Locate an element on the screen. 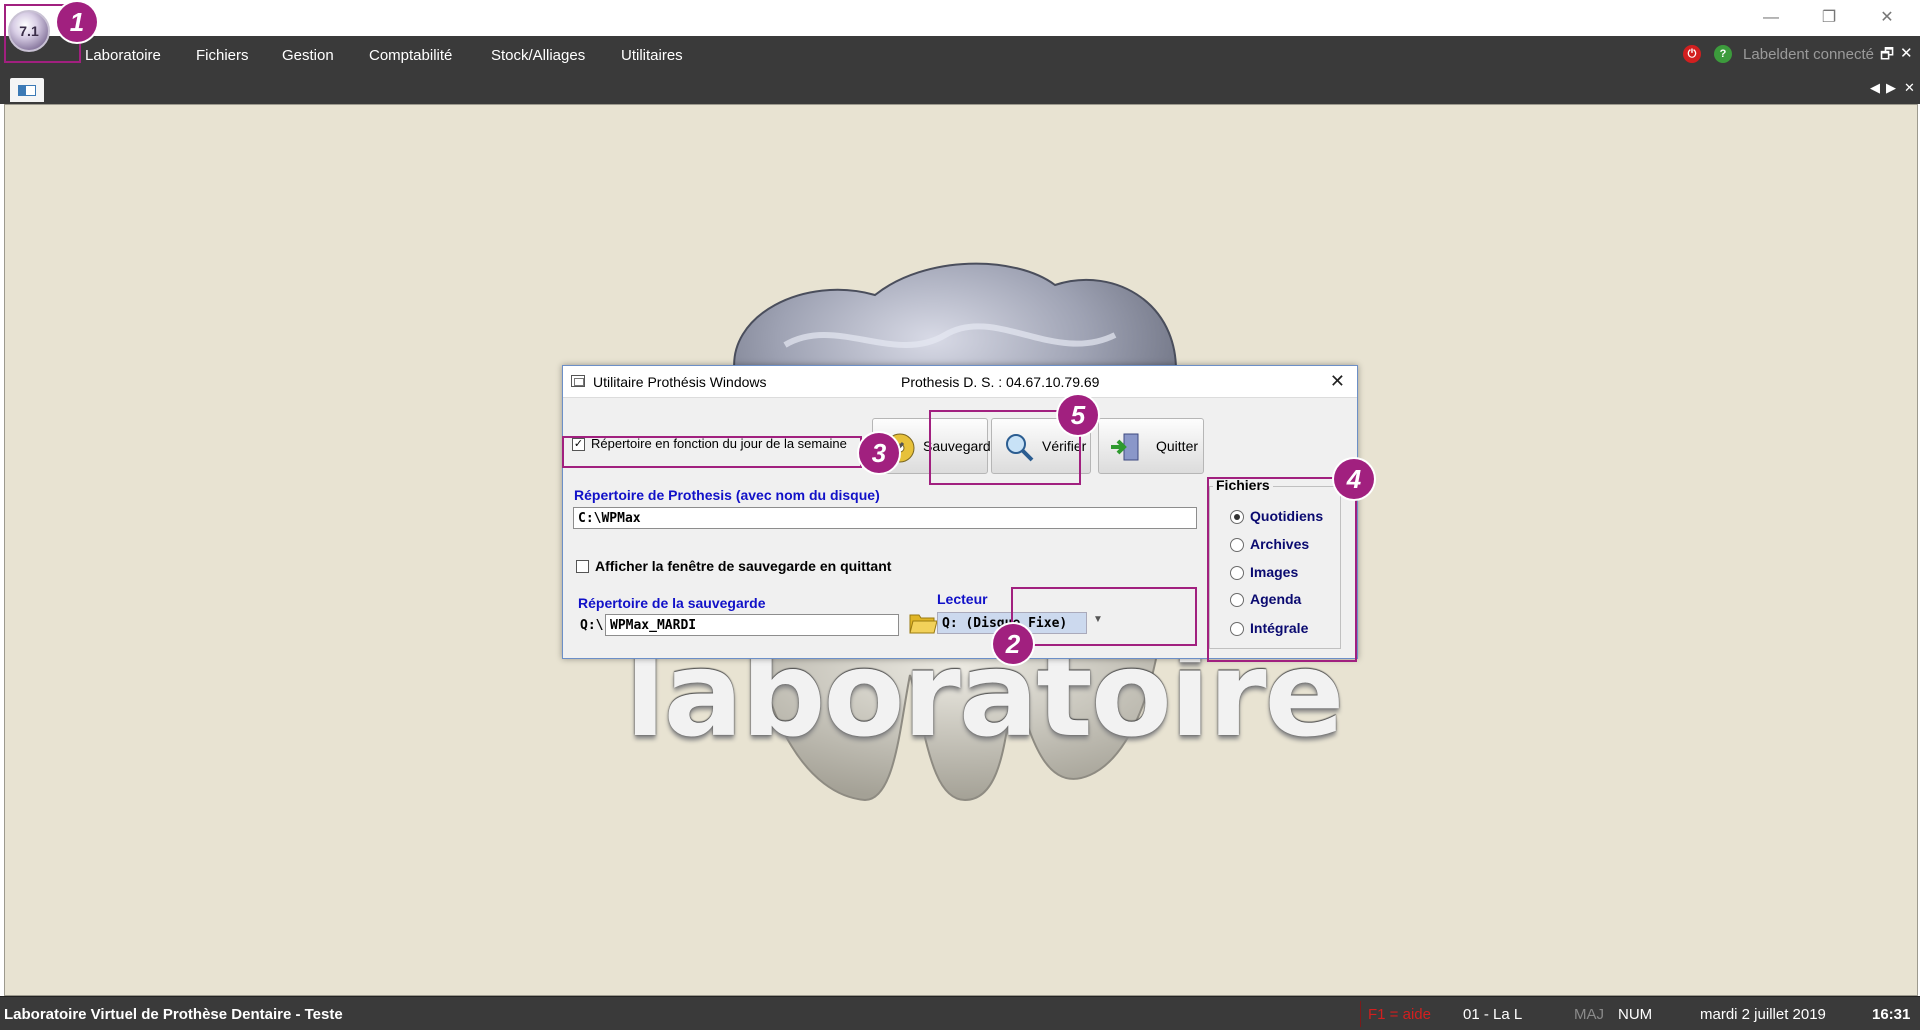 The image size is (1920, 1030). highlight-files-group is located at coordinates (1282, 569).